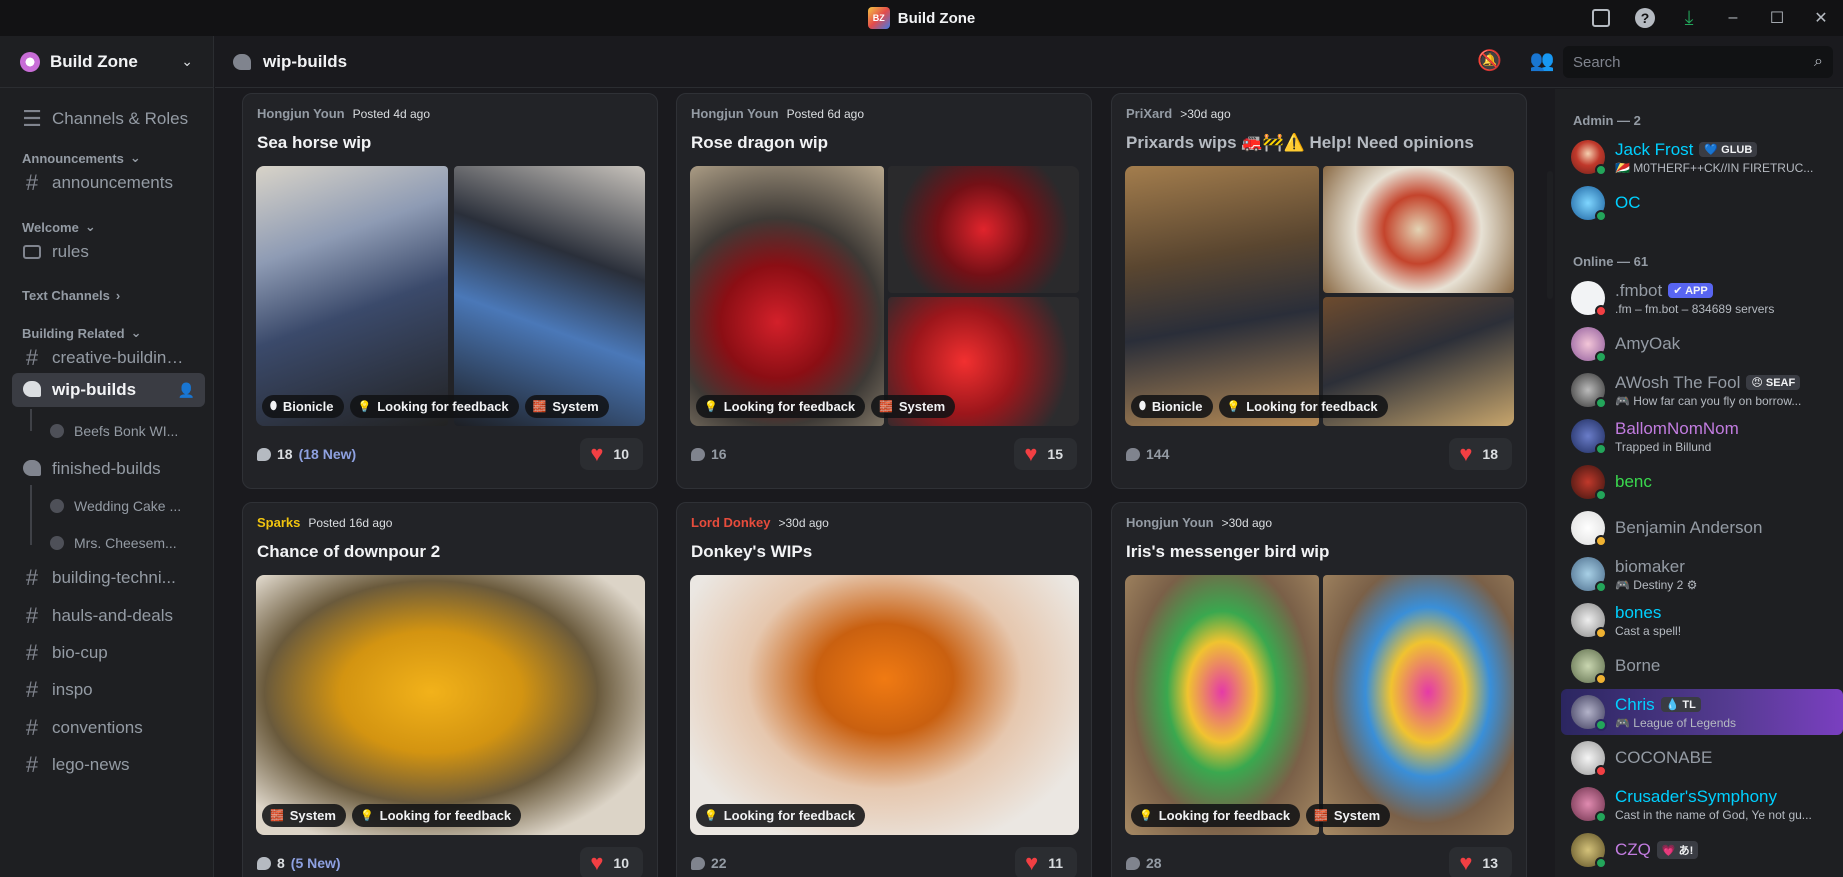 The width and height of the screenshot is (1843, 877). What do you see at coordinates (1733, 18) in the screenshot?
I see `minimize-button: –` at bounding box center [1733, 18].